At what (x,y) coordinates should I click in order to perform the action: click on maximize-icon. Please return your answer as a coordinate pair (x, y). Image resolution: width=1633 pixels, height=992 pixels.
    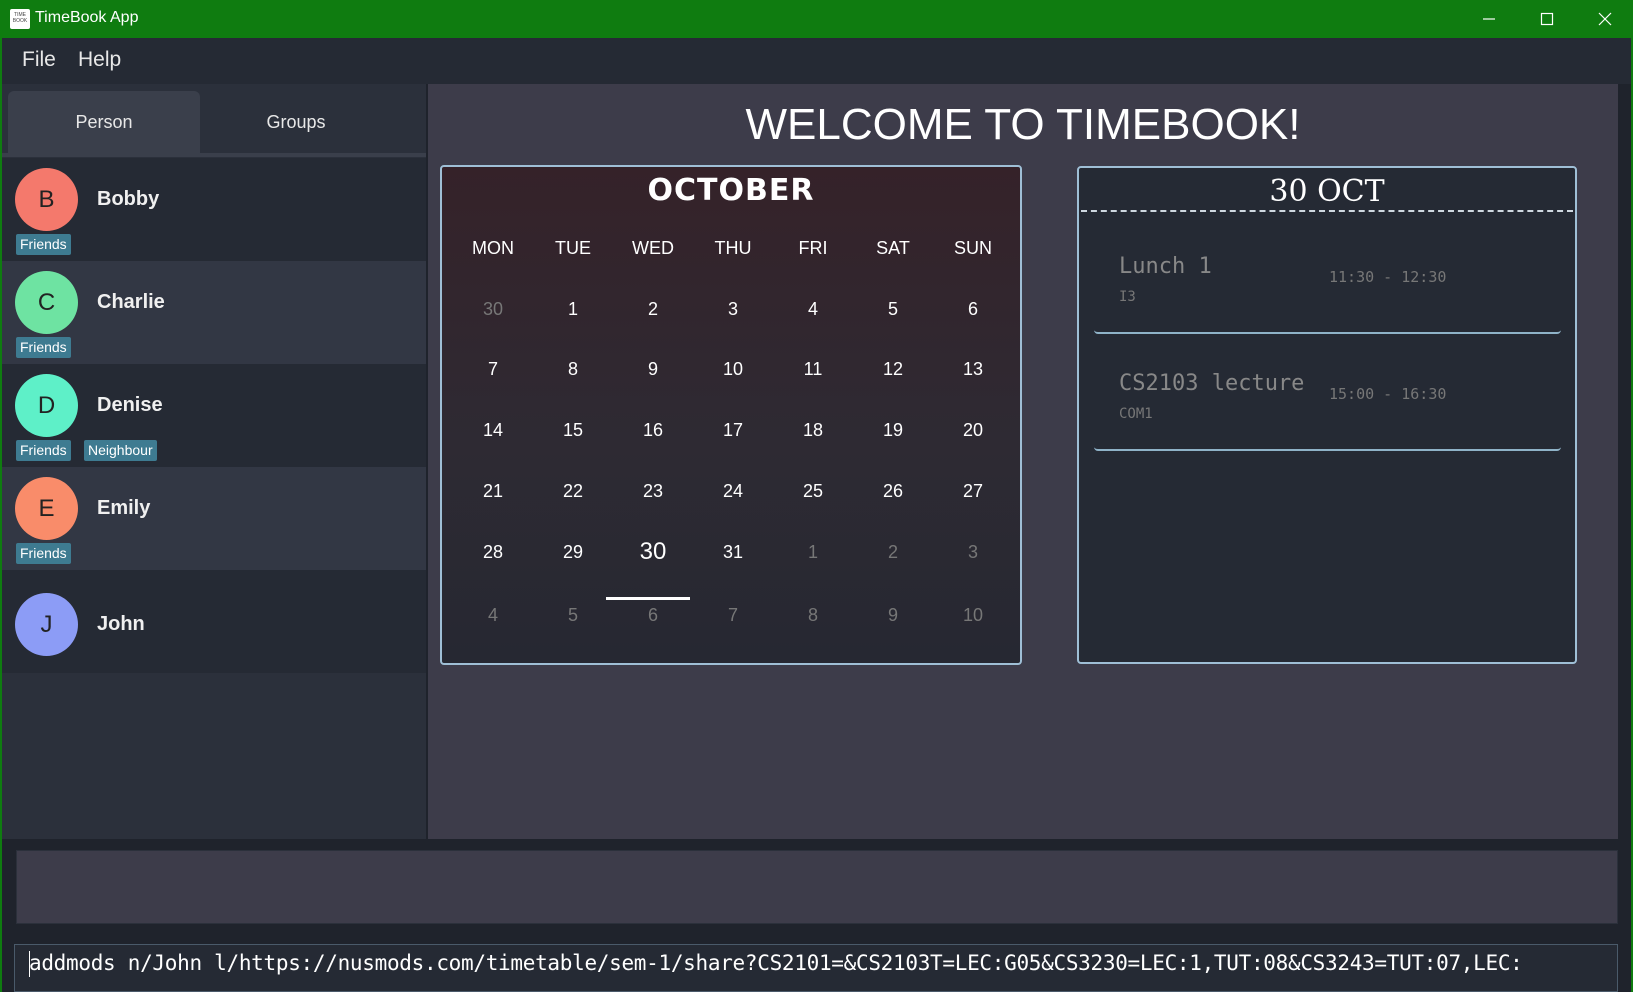
    Looking at the image, I should click on (1547, 19).